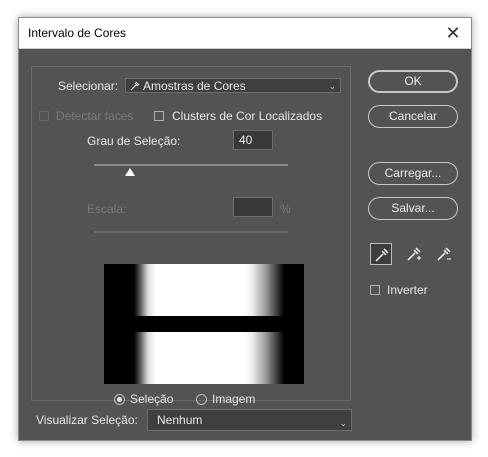 The height and width of the screenshot is (457, 488). What do you see at coordinates (201, 399) in the screenshot?
I see `radio-image` at bounding box center [201, 399].